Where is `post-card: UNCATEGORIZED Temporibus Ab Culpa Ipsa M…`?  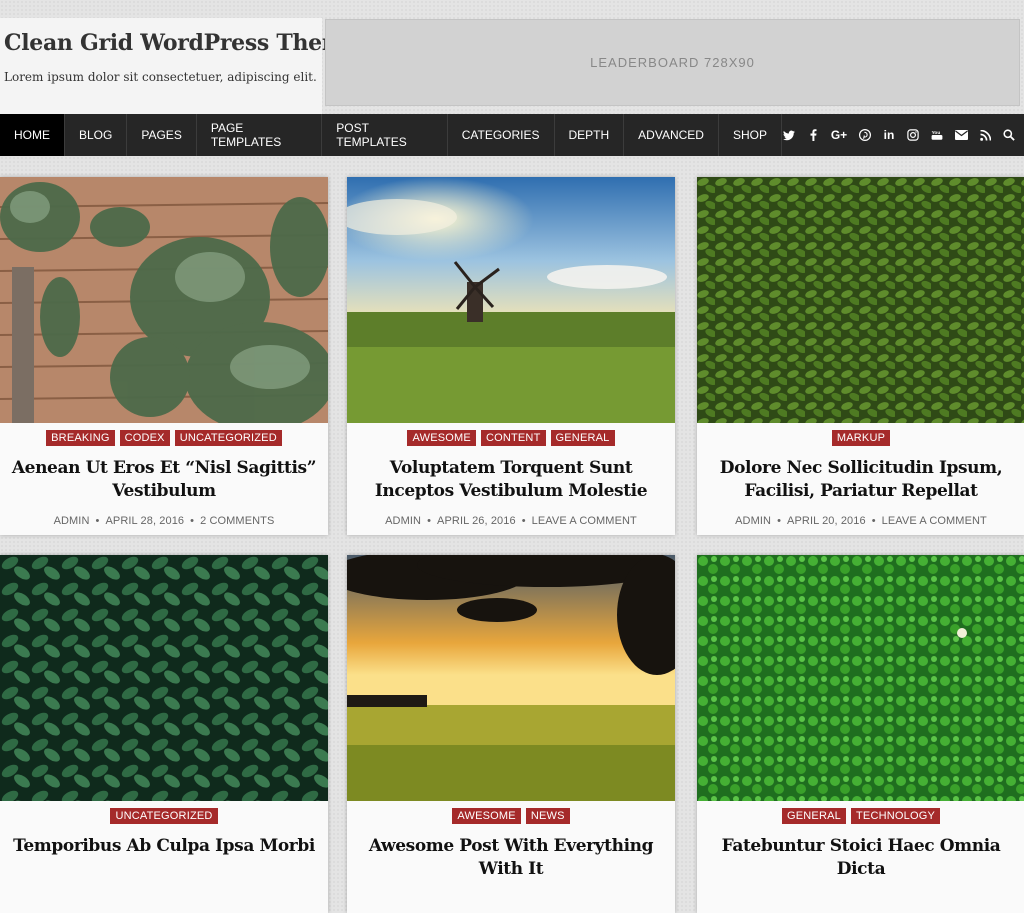 post-card: UNCATEGORIZED Temporibus Ab Culpa Ipsa M… is located at coordinates (164, 734).